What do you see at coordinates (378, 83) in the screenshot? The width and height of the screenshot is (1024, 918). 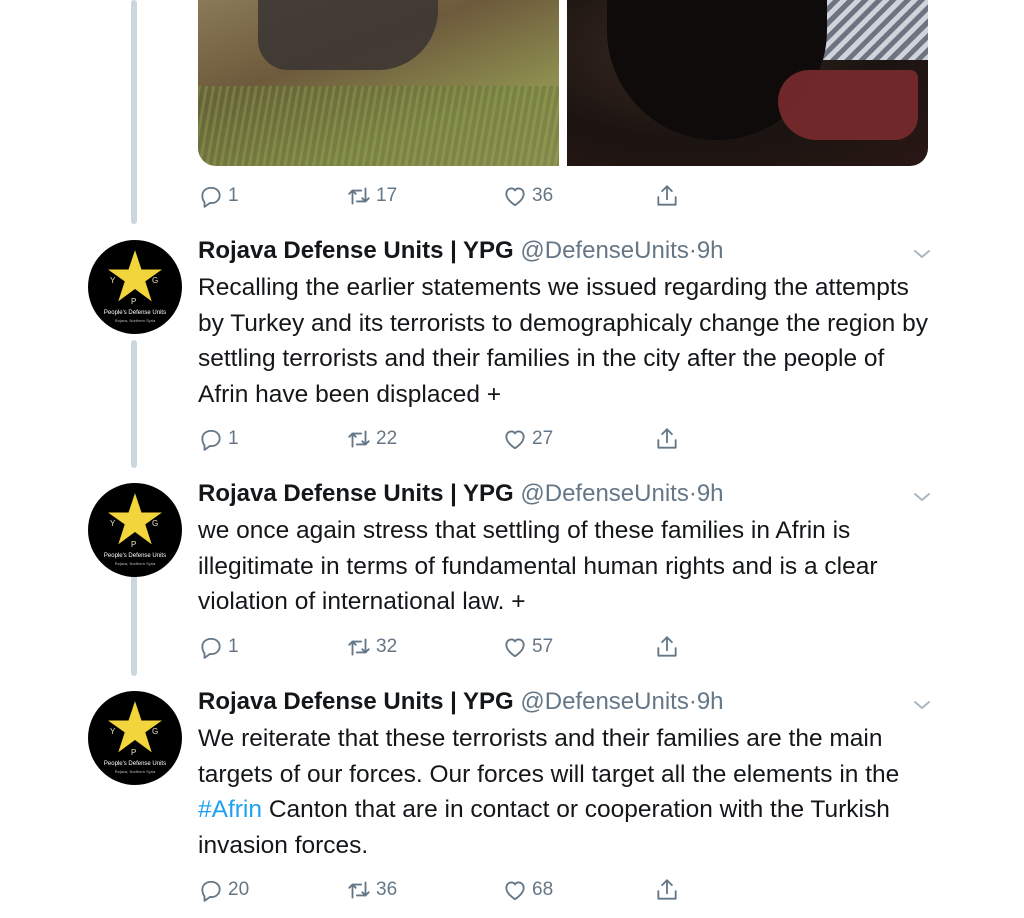 I see `media-image-left` at bounding box center [378, 83].